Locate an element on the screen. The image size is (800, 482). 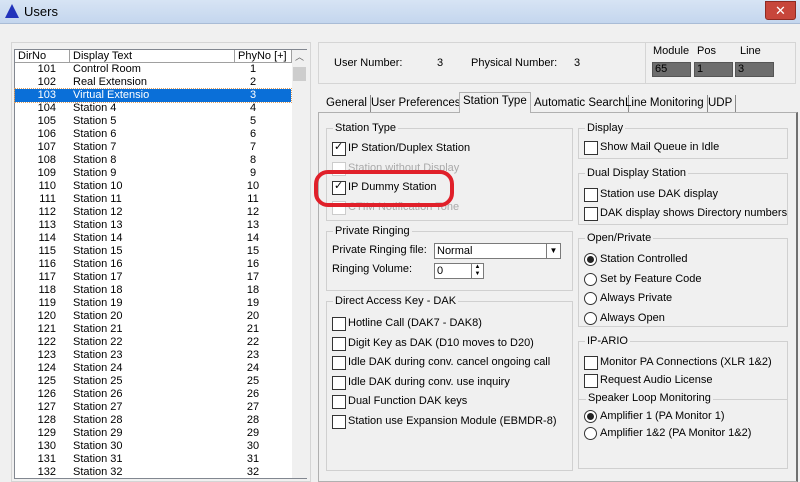
table-cell: 115 is located at coordinates (47, 251).